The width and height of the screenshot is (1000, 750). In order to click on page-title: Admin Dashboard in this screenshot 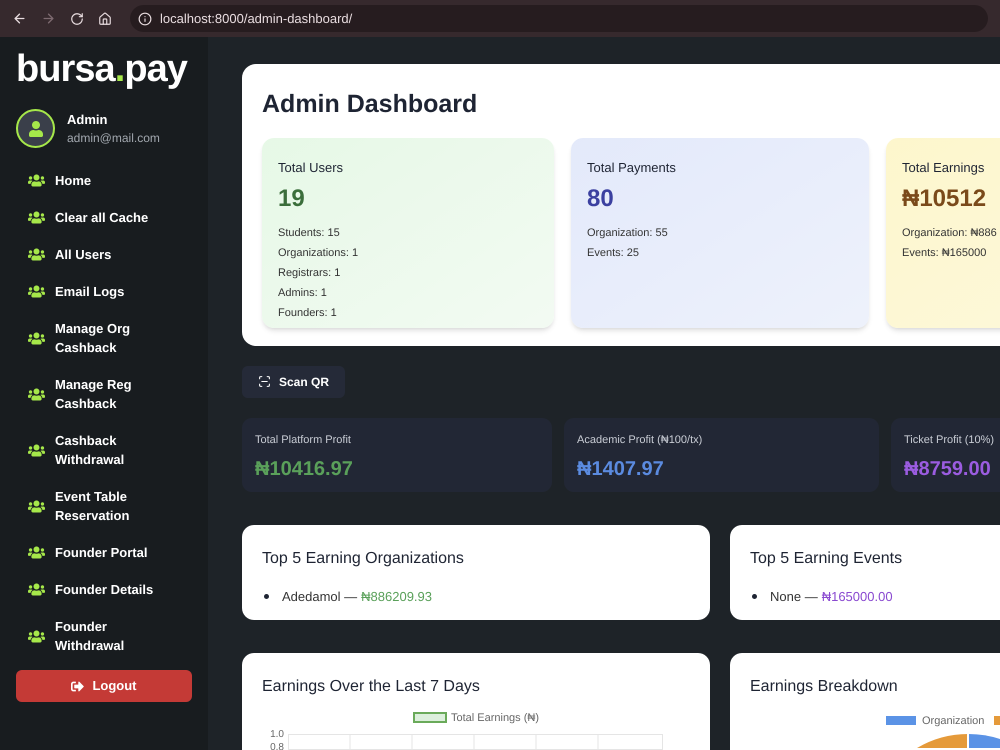, I will do `click(370, 104)`.